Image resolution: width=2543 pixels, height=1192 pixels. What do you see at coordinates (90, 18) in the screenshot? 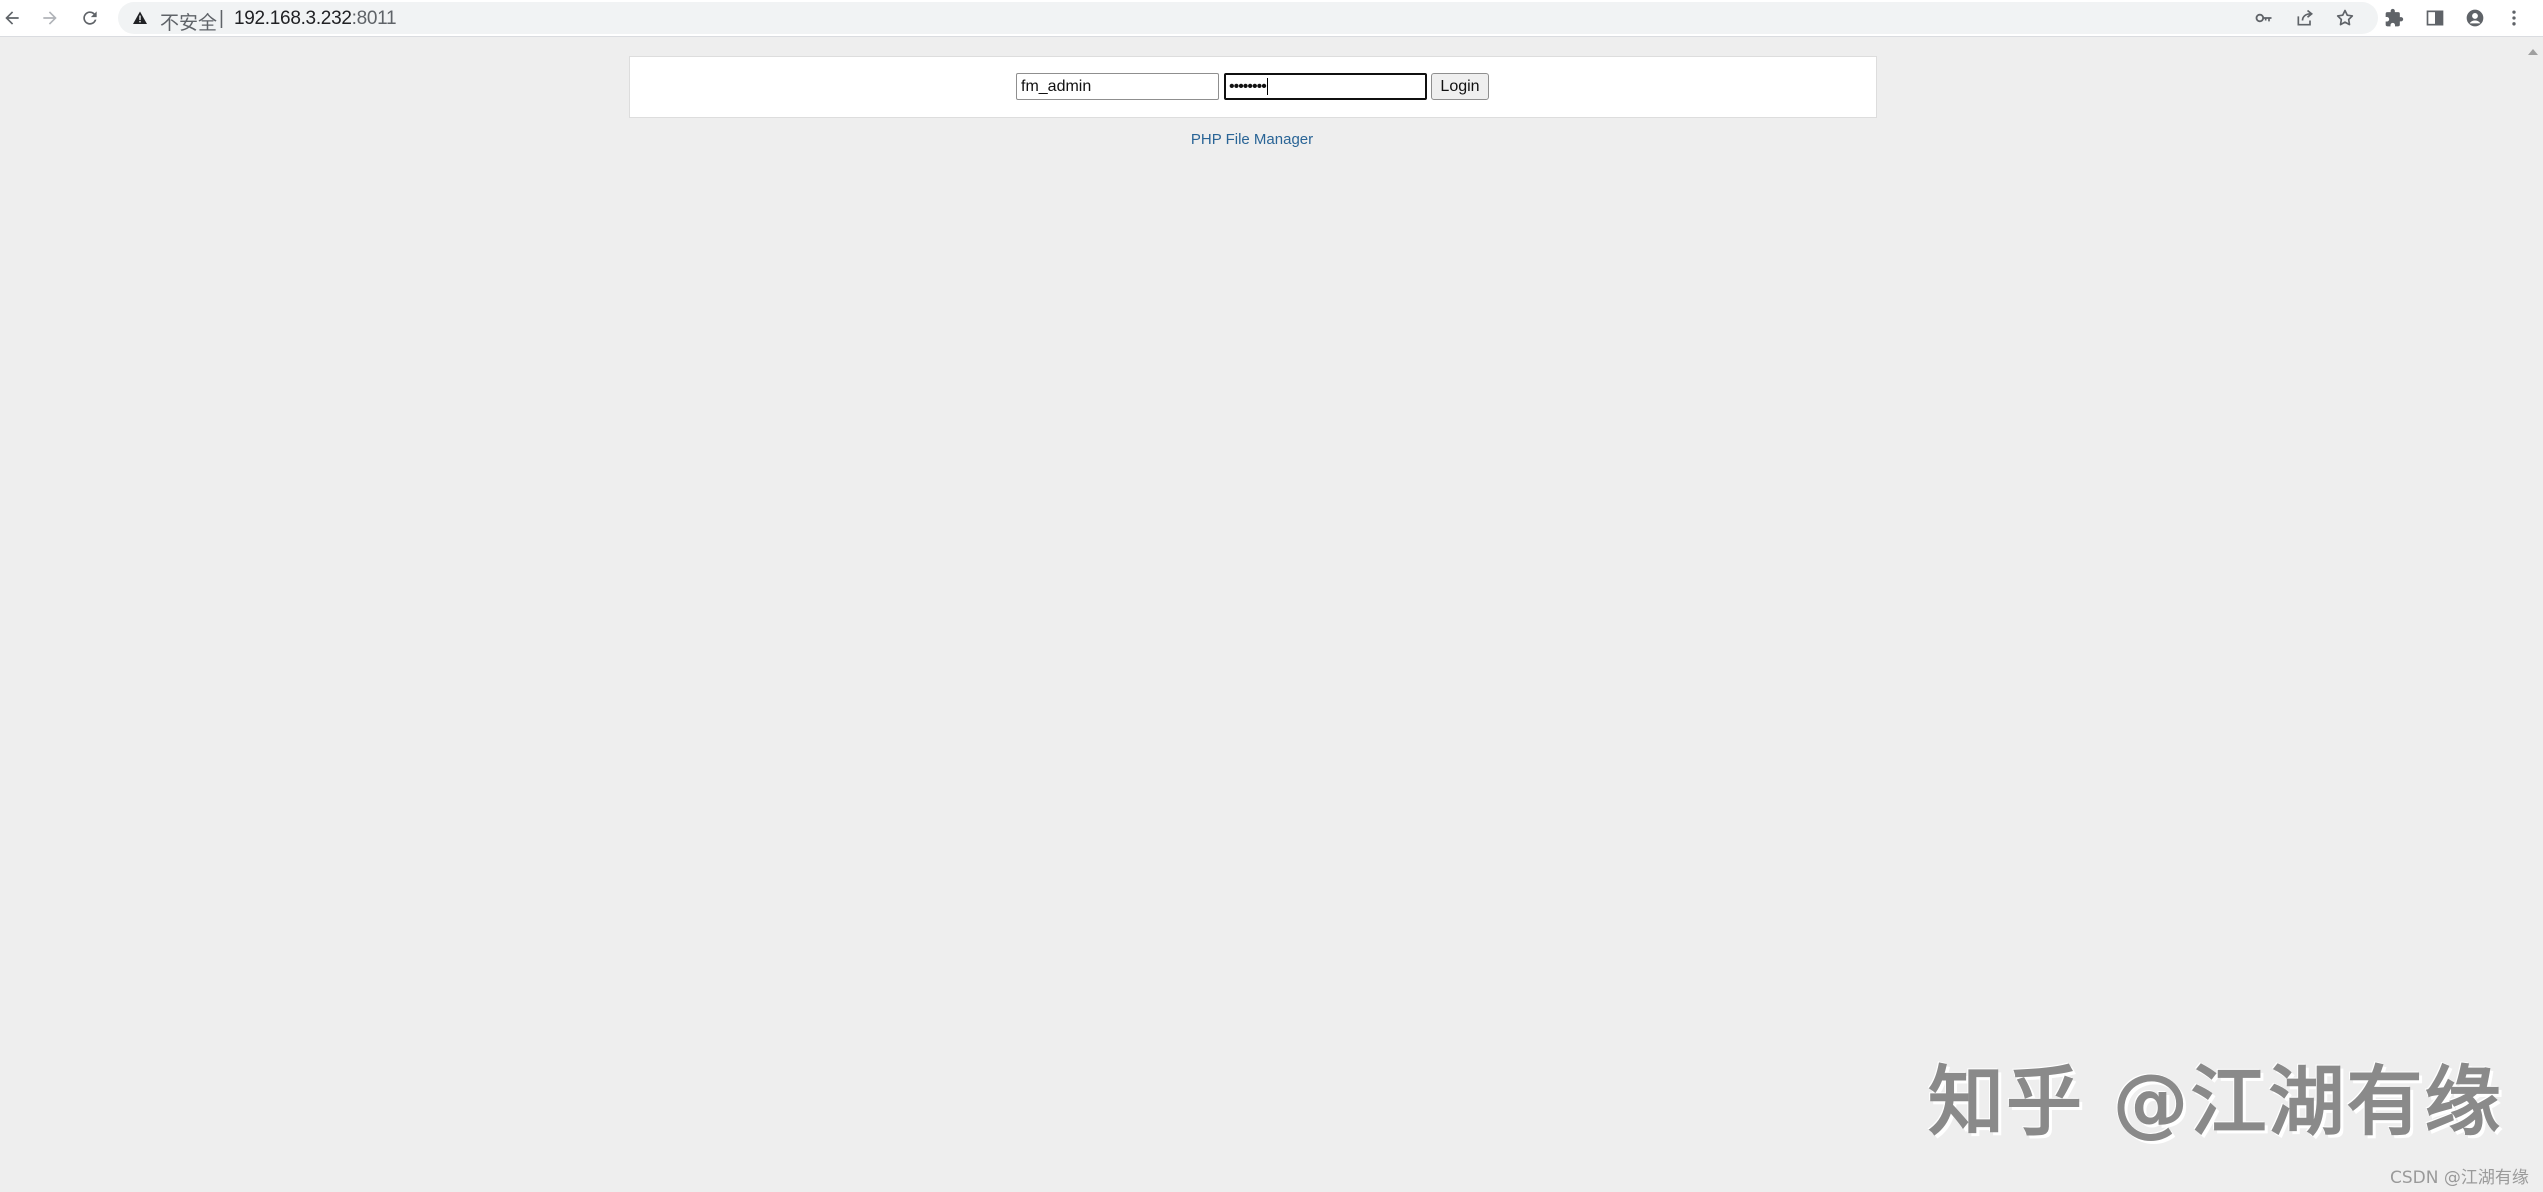
I see `reload-icon` at bounding box center [90, 18].